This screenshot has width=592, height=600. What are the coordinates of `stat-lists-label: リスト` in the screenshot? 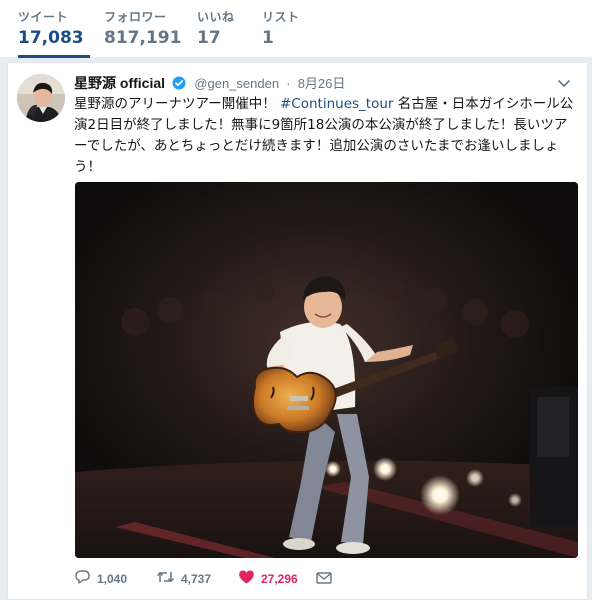 It's located at (281, 17).